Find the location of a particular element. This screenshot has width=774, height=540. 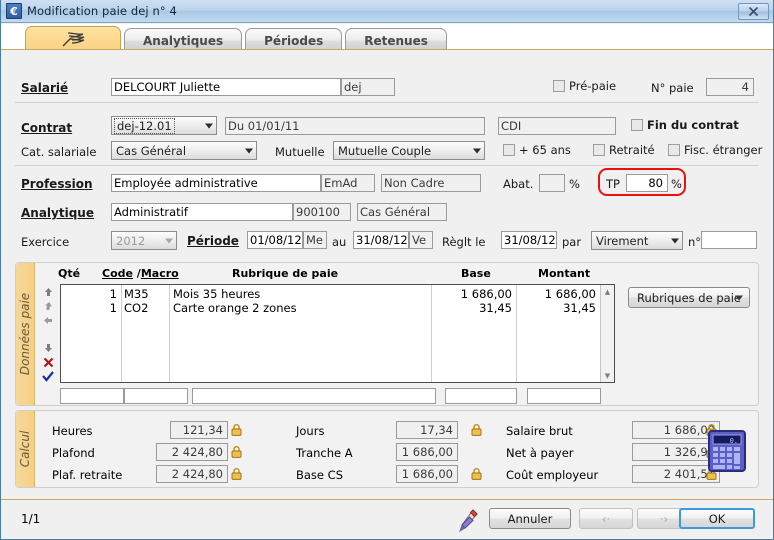

plus65-label: + 65 ans is located at coordinates (545, 150).